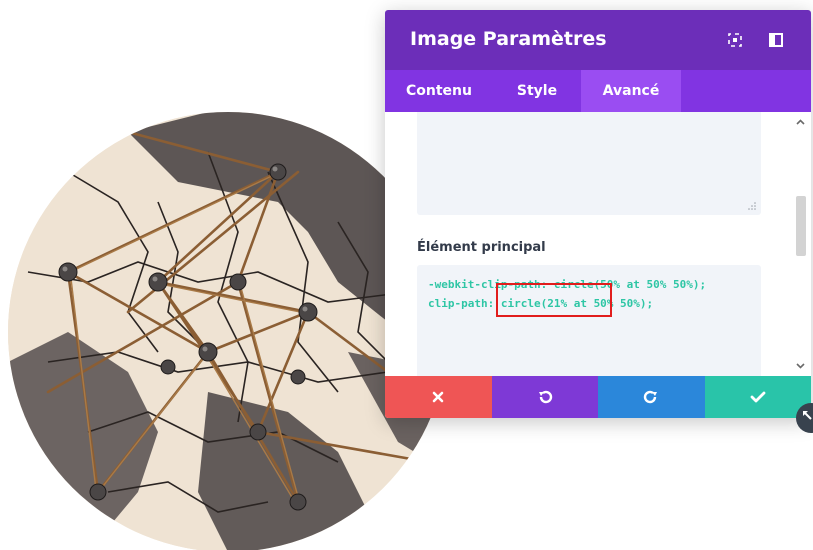  Describe the element at coordinates (807, 415) in the screenshot. I see `resize-arrow-icon` at that location.